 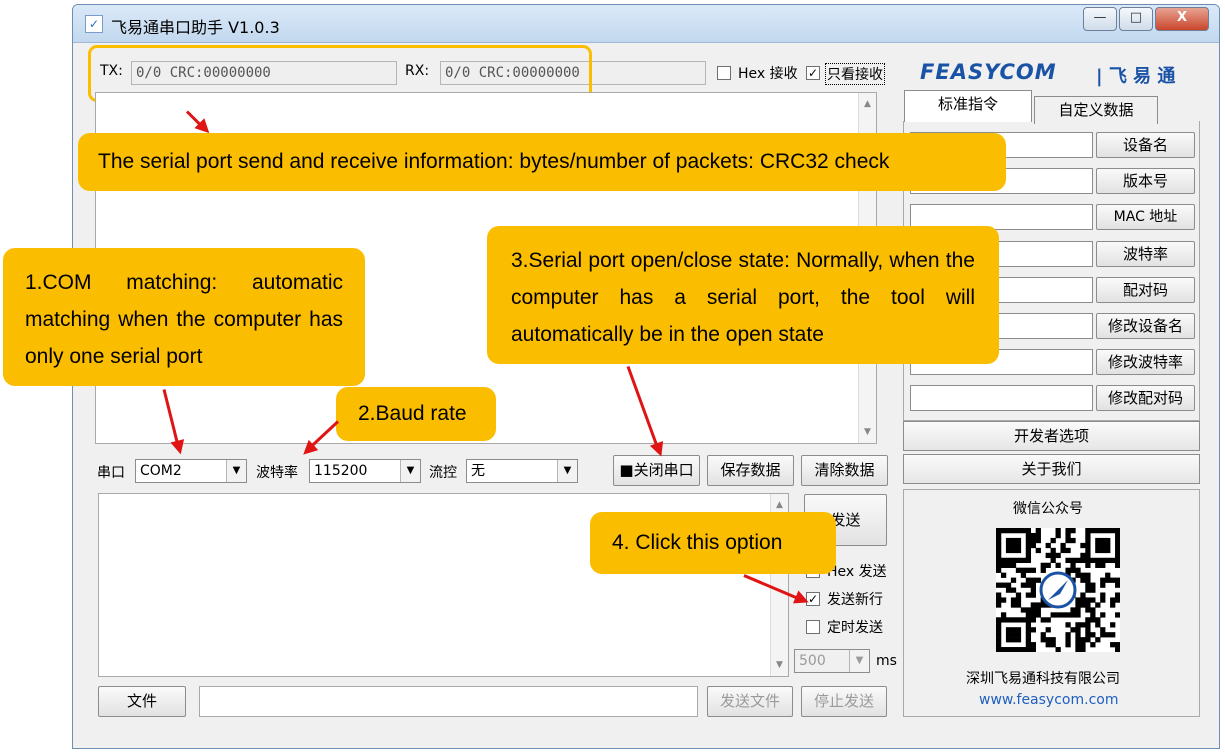 What do you see at coordinates (857, 572) in the screenshot?
I see `hex-send-label: Hex 发送` at bounding box center [857, 572].